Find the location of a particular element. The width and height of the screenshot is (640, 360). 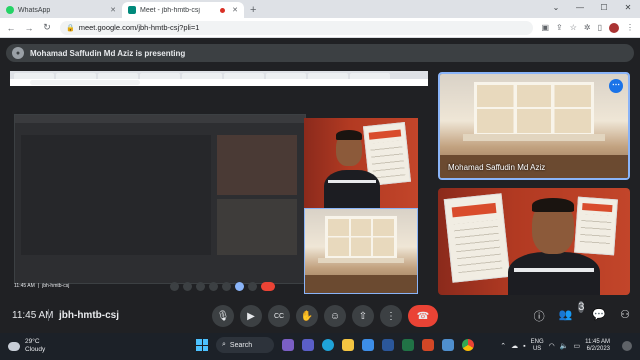

hand-icon: ✋ is located at coordinates (307, 316).